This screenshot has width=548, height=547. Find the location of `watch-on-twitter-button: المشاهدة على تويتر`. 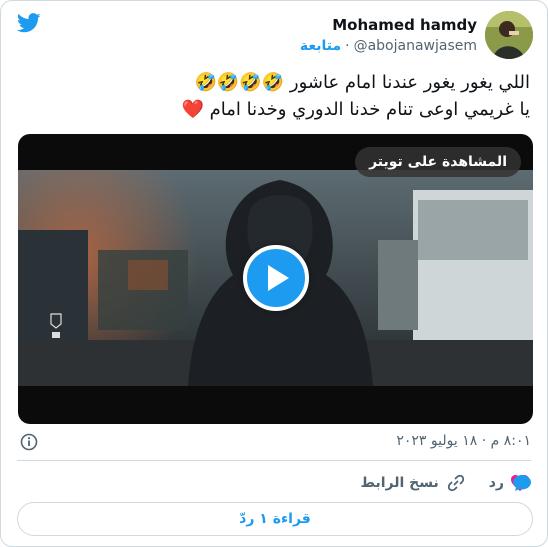

watch-on-twitter-button: المشاهدة على تويتر is located at coordinates (438, 162).